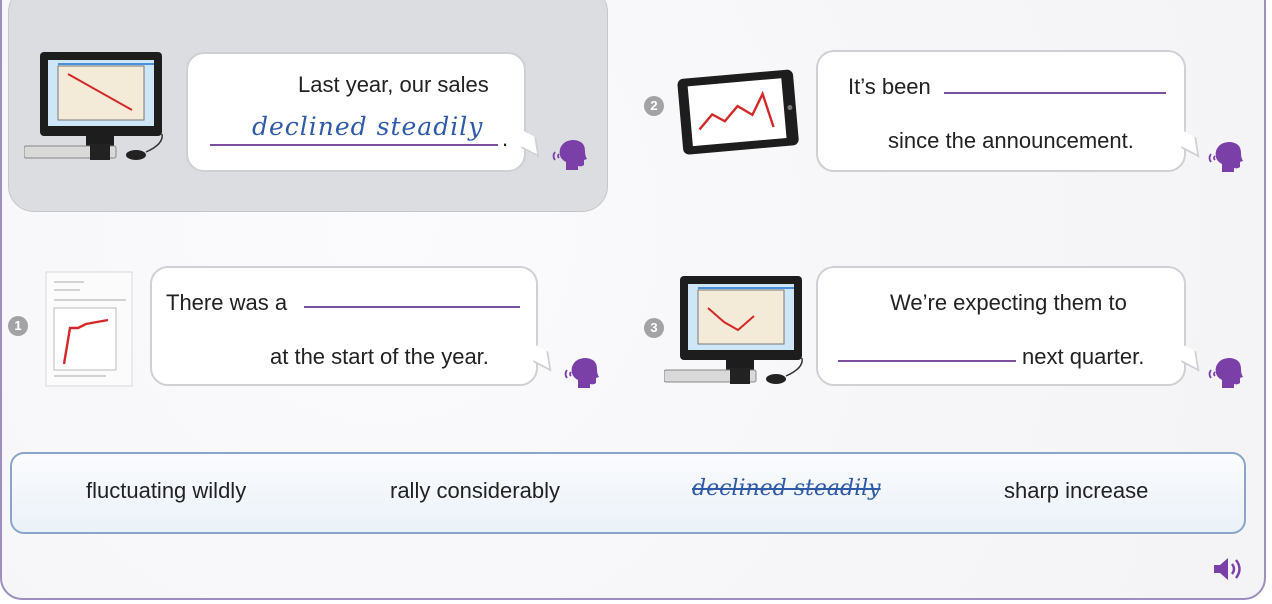 The height and width of the screenshot is (604, 1272). What do you see at coordinates (654, 106) in the screenshot?
I see `item-number-2: 2` at bounding box center [654, 106].